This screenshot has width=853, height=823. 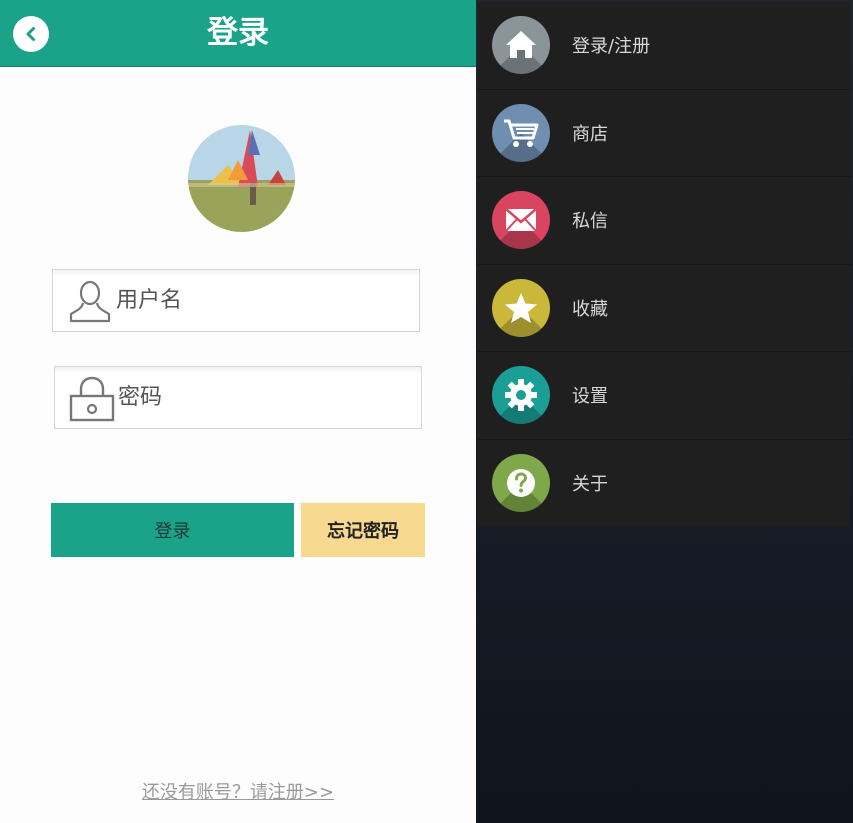 What do you see at coordinates (664, 46) in the screenshot?
I see `menu-item-login-register: 登录/注册` at bounding box center [664, 46].